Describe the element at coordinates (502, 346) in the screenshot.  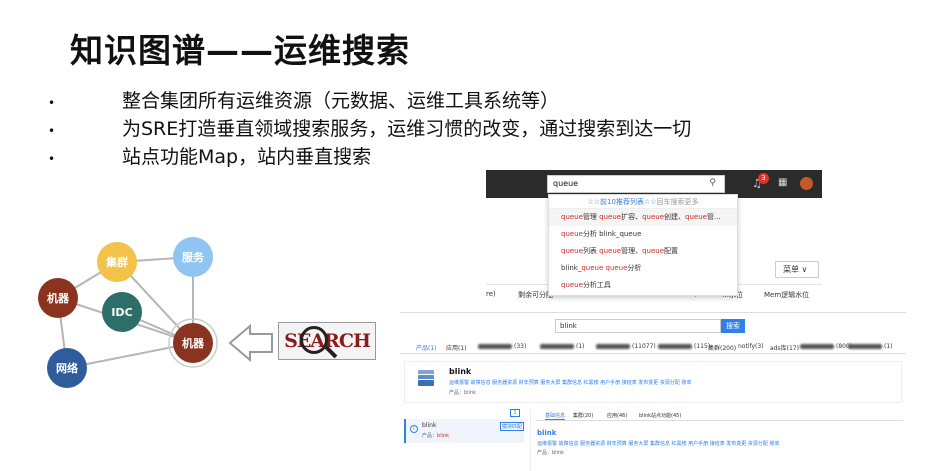
I see `tab-blurred: (33)` at that location.